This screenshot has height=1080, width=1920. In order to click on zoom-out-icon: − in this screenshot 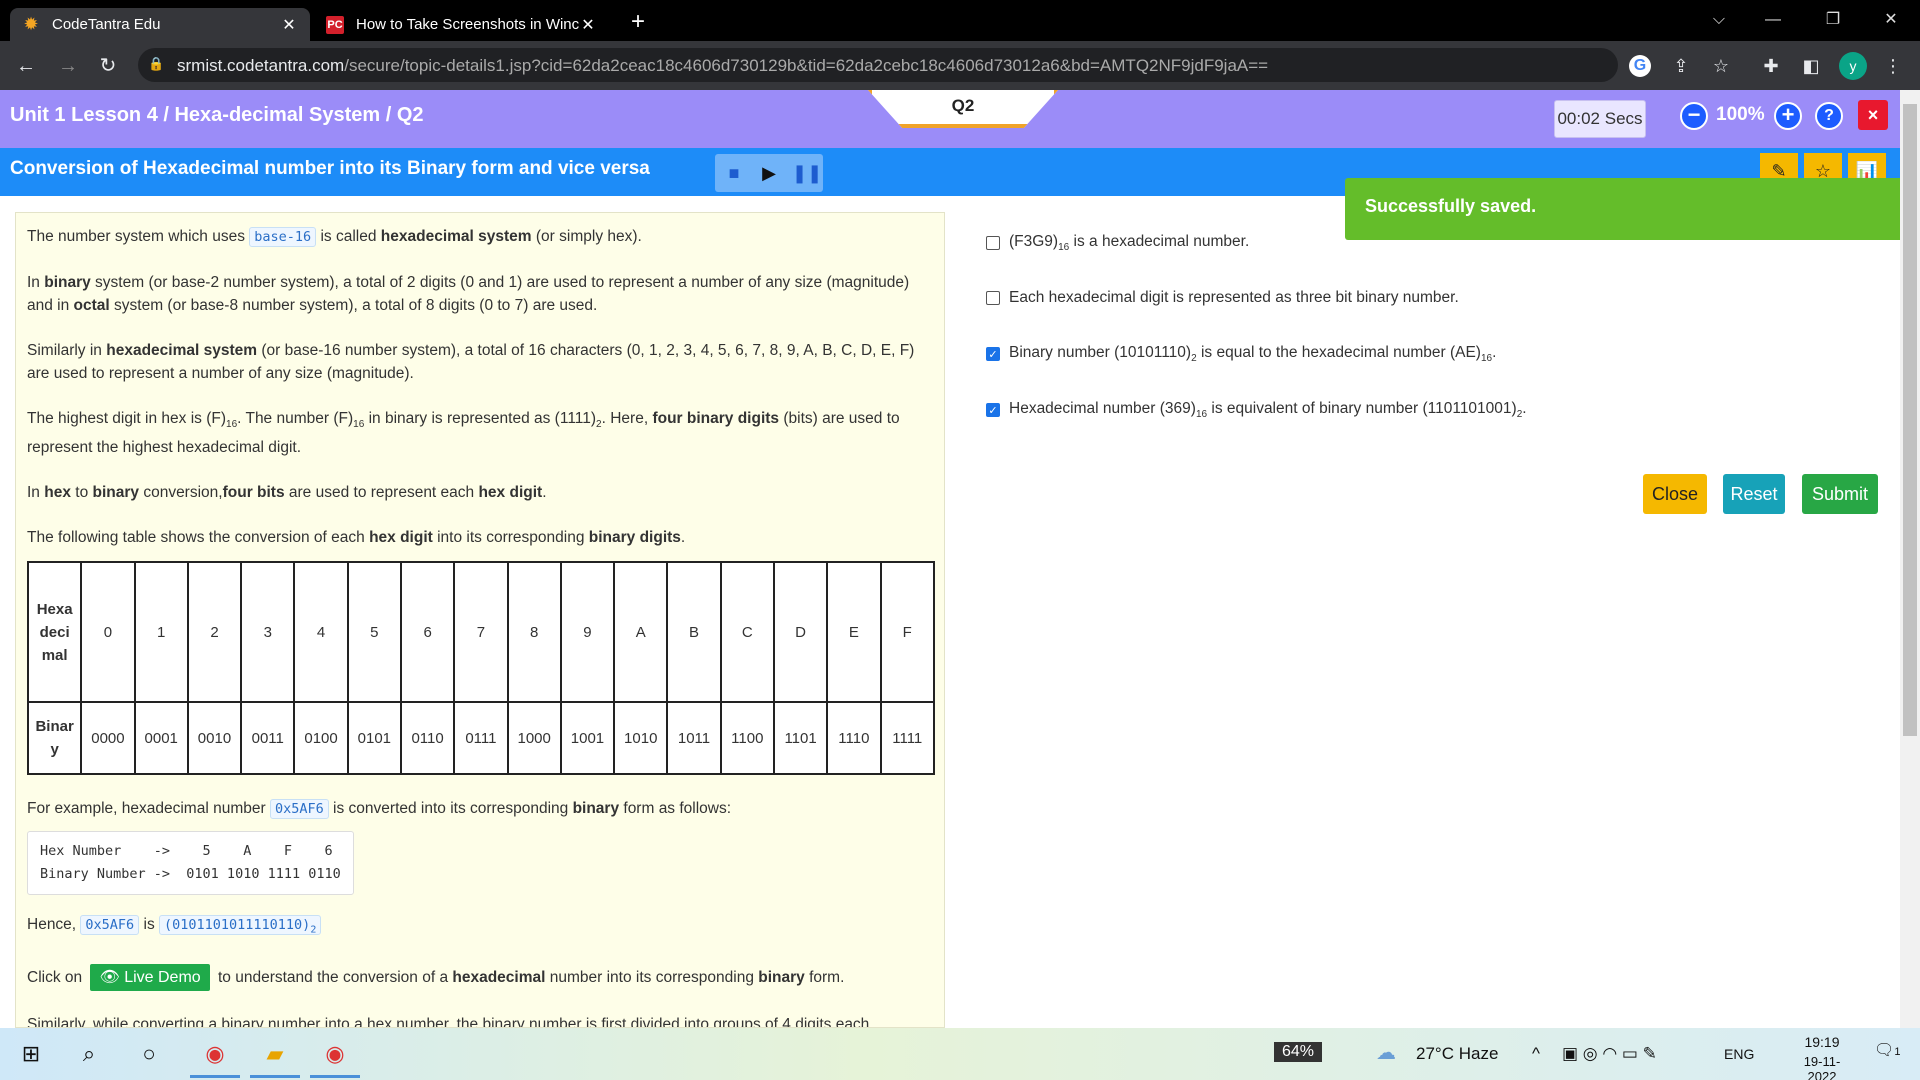, I will do `click(1694, 116)`.